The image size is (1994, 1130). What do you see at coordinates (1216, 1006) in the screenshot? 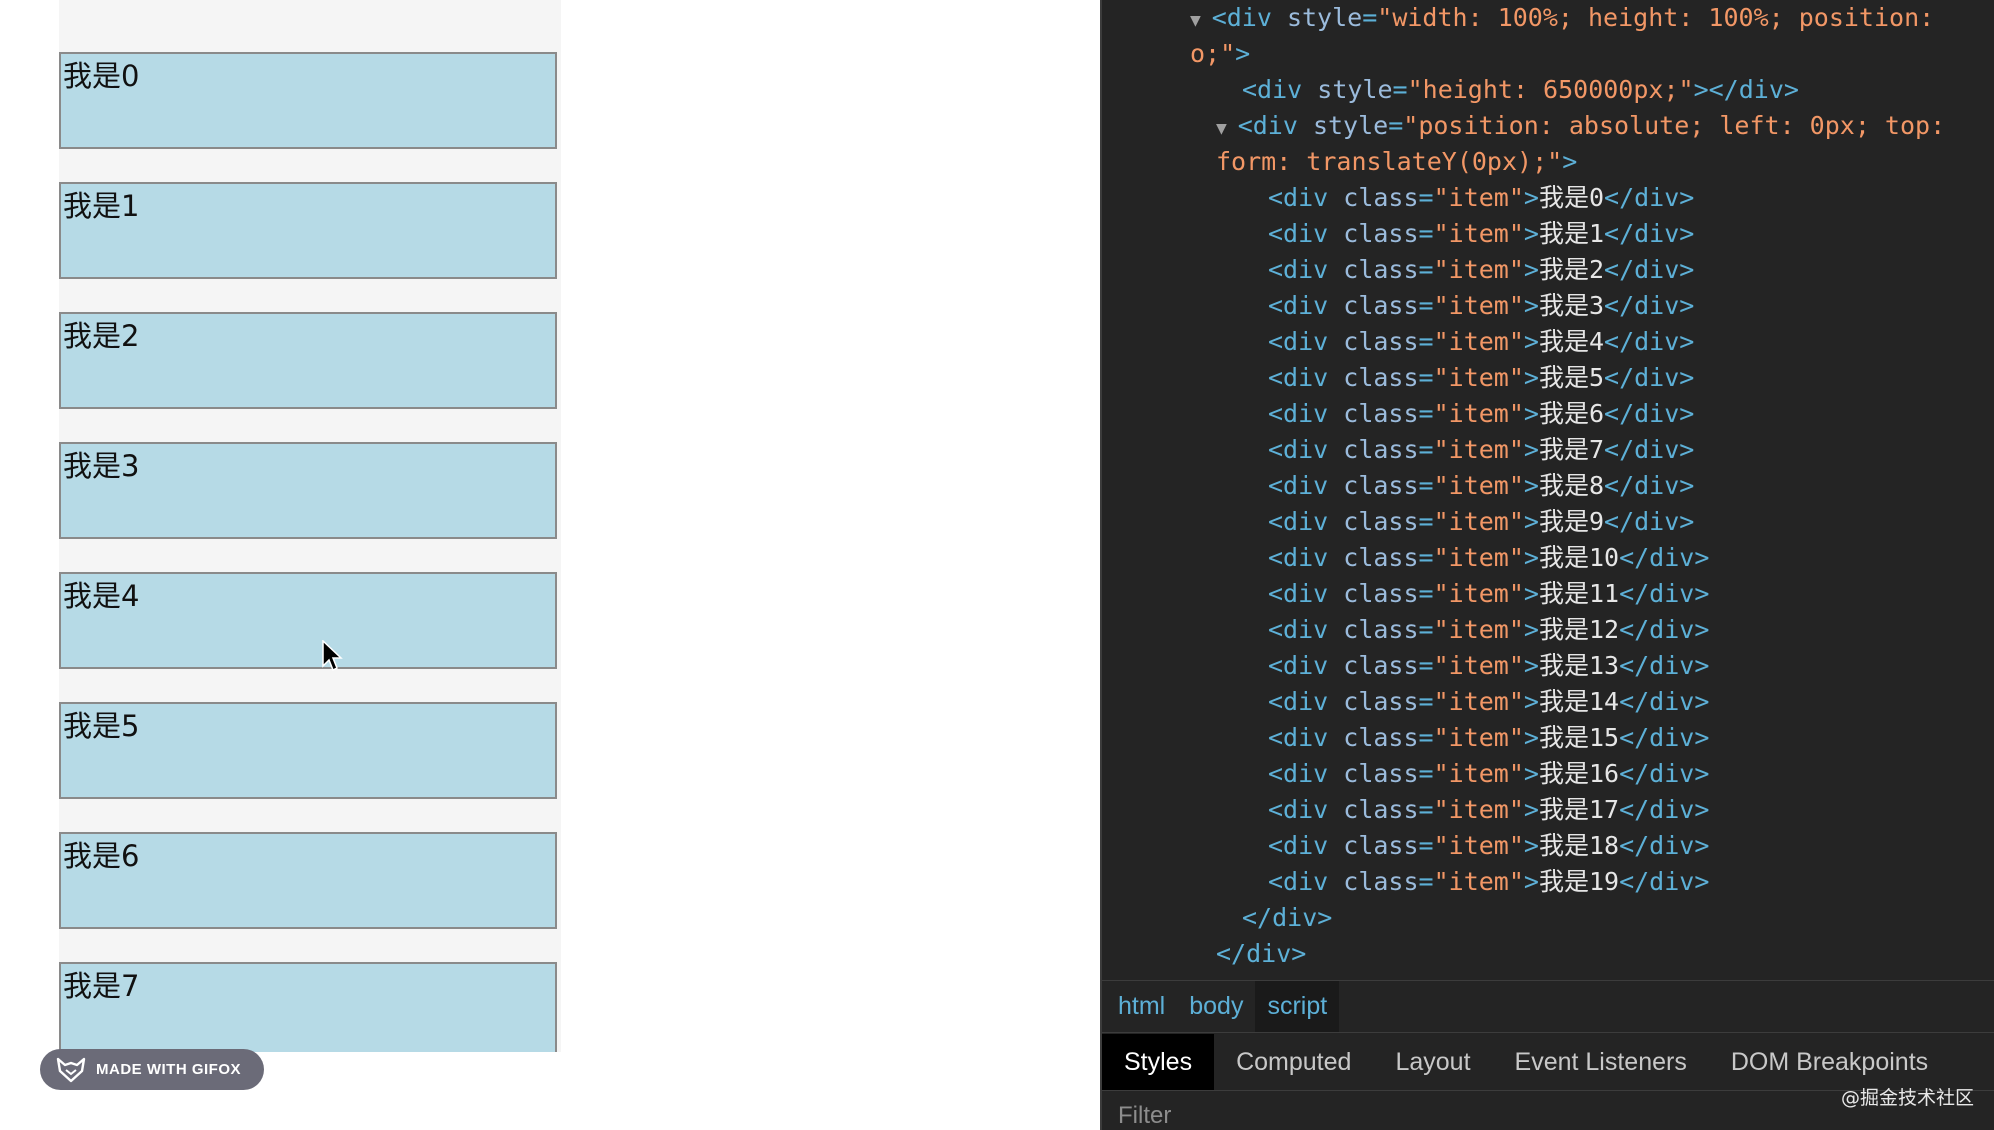
I see `breadcrumb-body: body` at bounding box center [1216, 1006].